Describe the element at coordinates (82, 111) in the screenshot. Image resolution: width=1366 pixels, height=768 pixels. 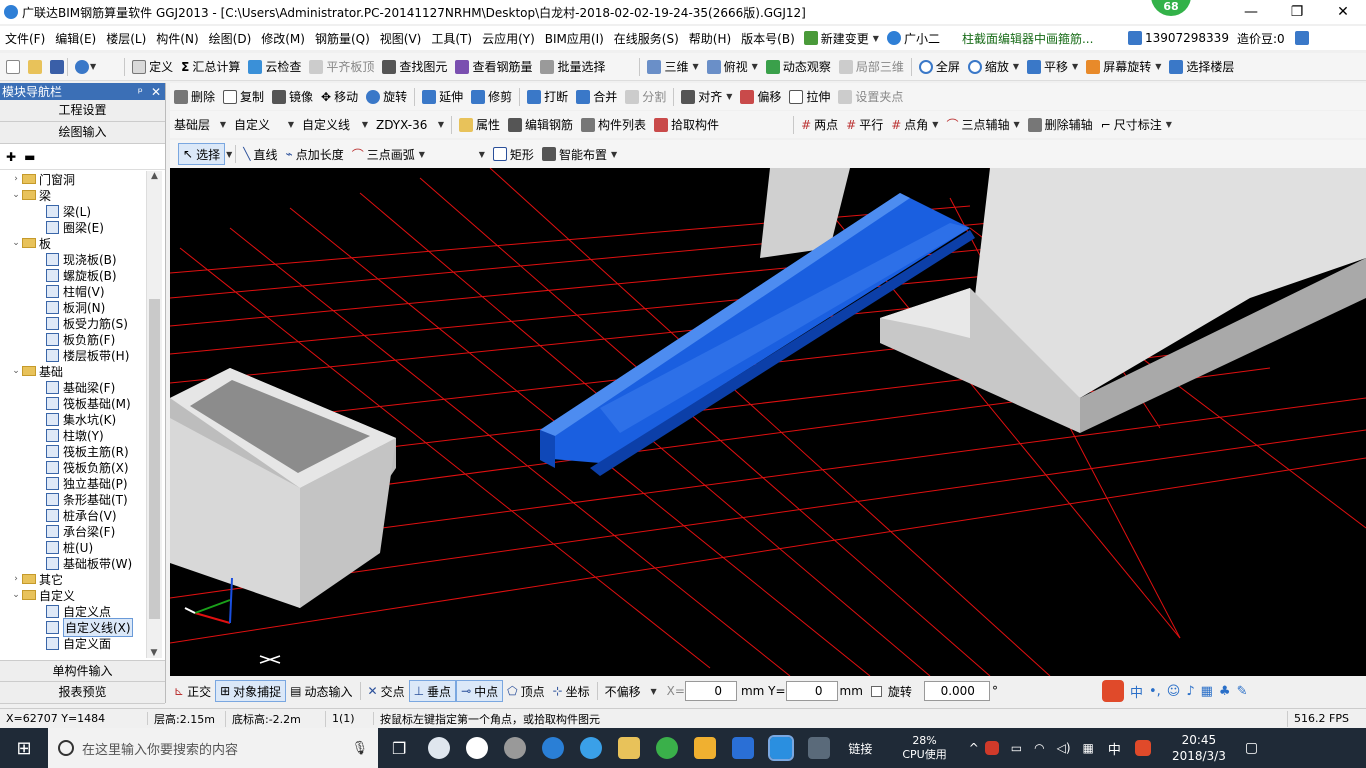
I see `project-settings-button: 工程设置` at that location.